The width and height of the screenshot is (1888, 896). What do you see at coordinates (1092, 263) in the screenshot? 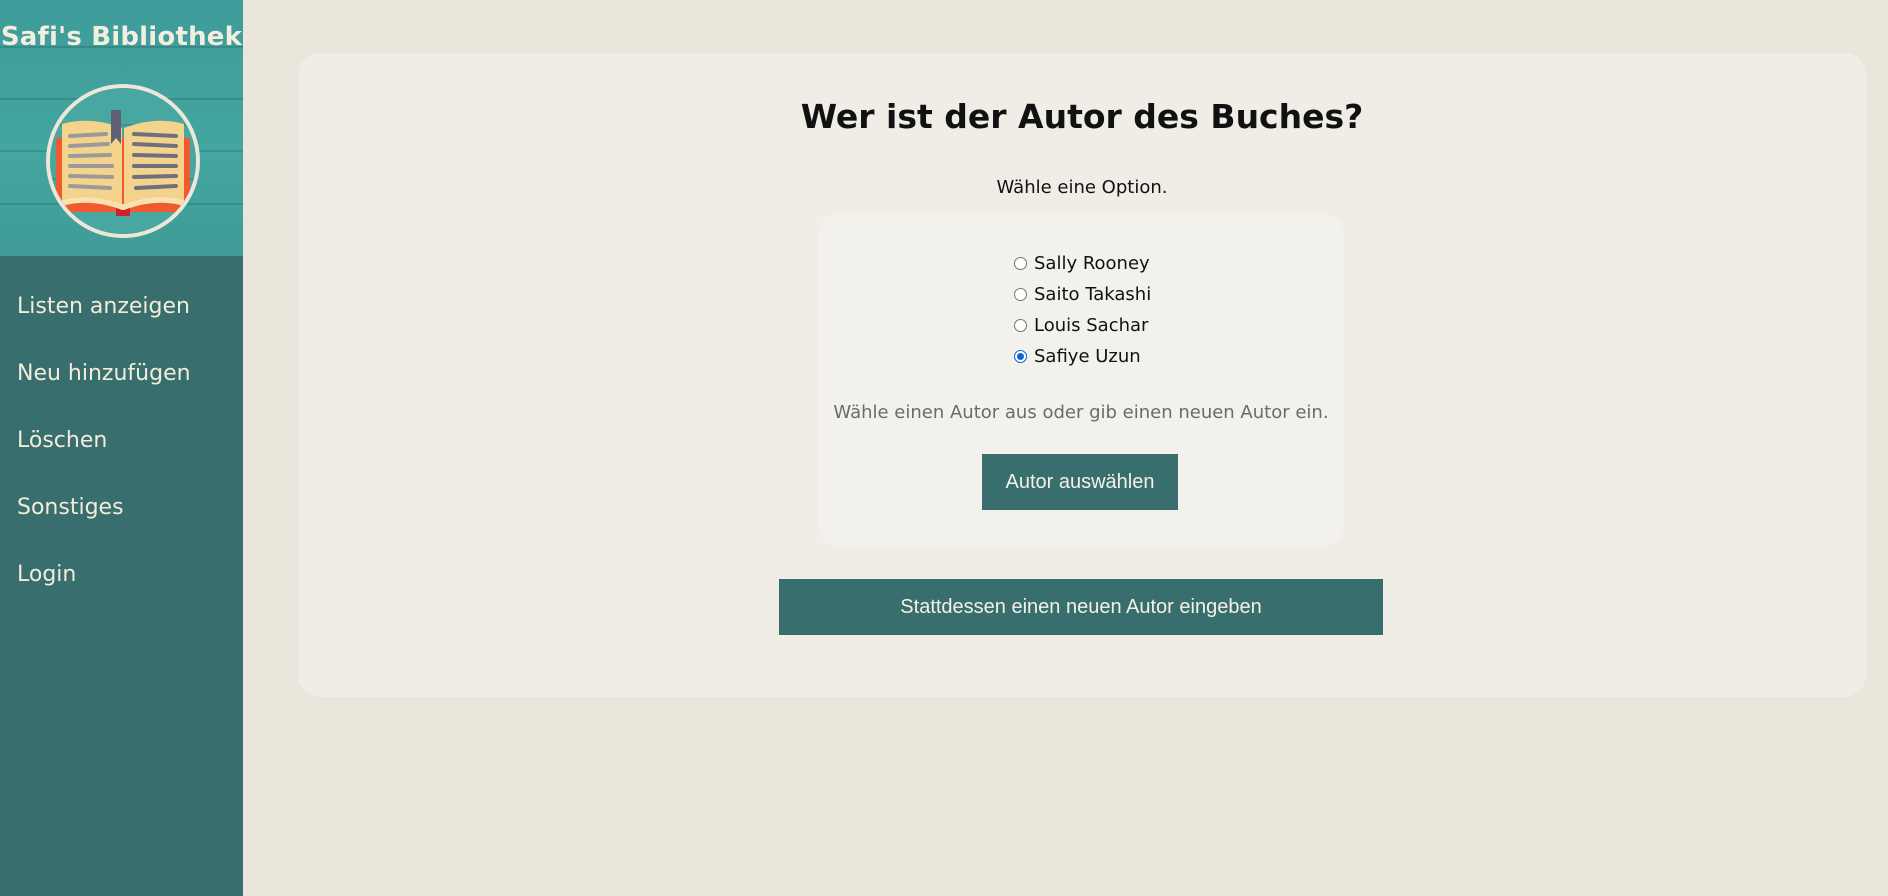
I see `author-option-label: Sally Rooney` at bounding box center [1092, 263].